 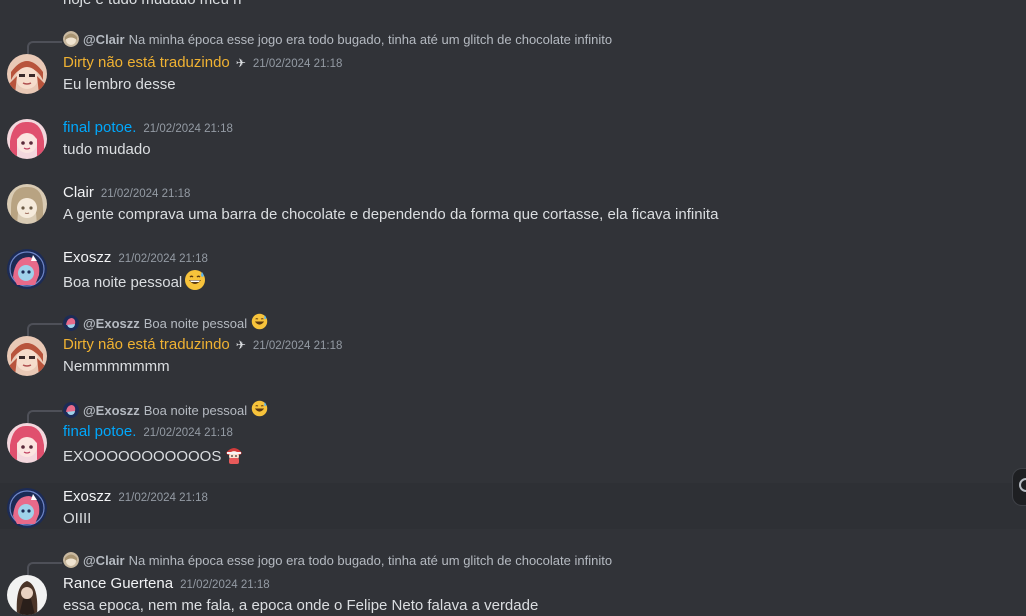 What do you see at coordinates (118, 583) in the screenshot?
I see `username: Rance Guertena` at bounding box center [118, 583].